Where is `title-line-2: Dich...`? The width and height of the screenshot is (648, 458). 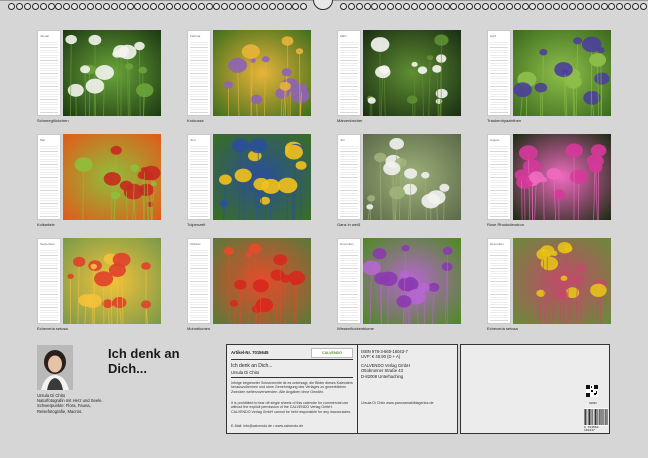
title-line-2: Dich... is located at coordinates (128, 368).